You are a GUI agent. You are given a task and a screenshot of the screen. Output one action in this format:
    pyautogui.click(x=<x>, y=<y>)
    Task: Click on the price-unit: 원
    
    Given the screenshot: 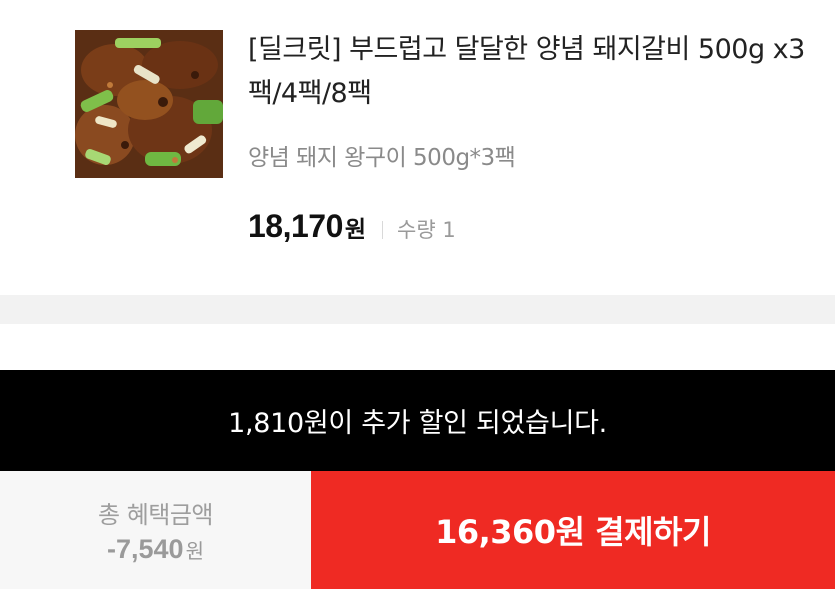 What is the action you would take?
    pyautogui.click(x=355, y=230)
    